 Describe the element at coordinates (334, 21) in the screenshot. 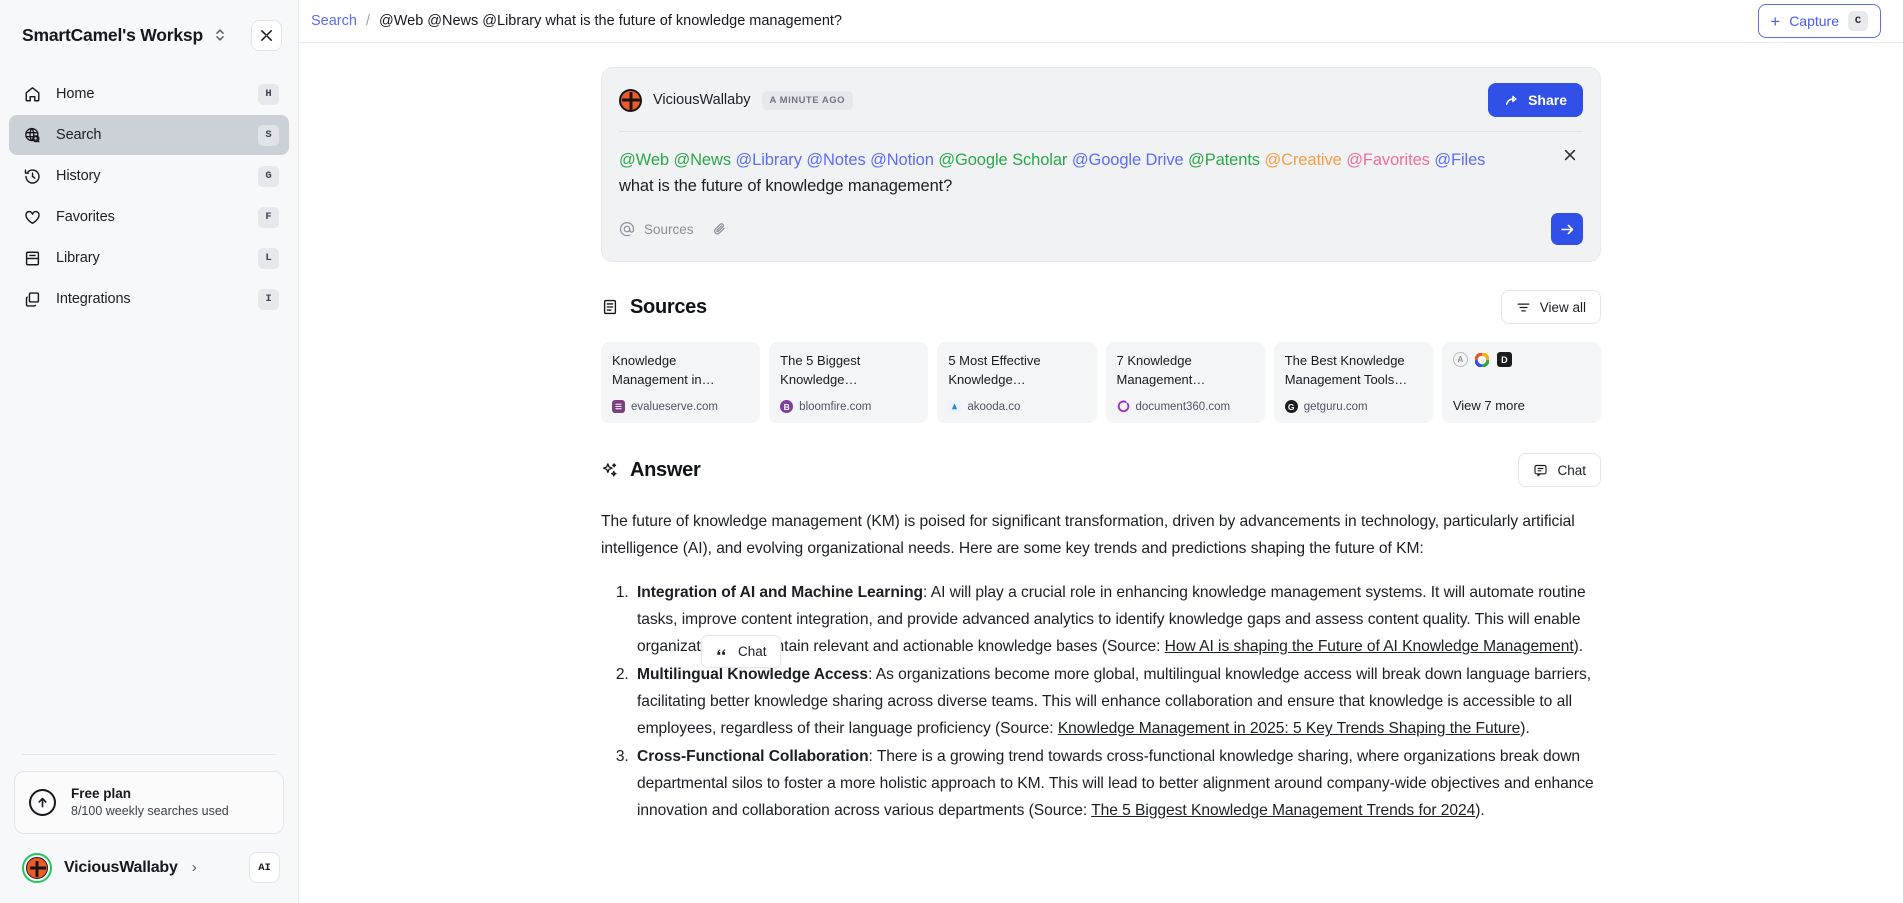

I see `breadcrumb-root-link: Search` at that location.